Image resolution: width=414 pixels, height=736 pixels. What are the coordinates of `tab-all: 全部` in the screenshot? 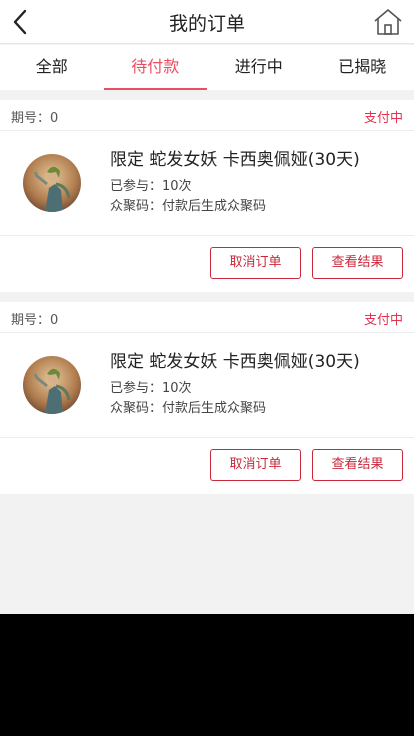 It's located at (52, 67).